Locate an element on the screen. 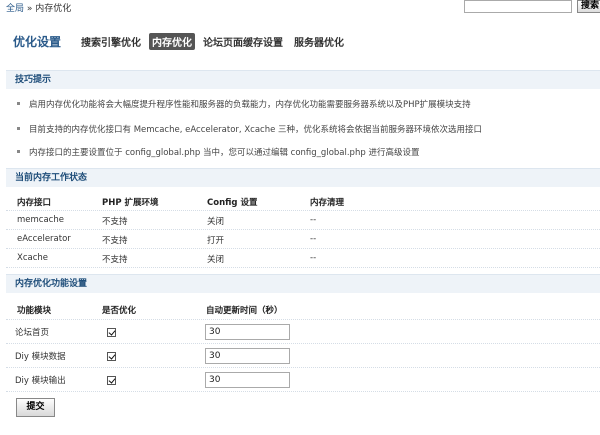  tips-section-title: 技巧提示 is located at coordinates (303, 79).